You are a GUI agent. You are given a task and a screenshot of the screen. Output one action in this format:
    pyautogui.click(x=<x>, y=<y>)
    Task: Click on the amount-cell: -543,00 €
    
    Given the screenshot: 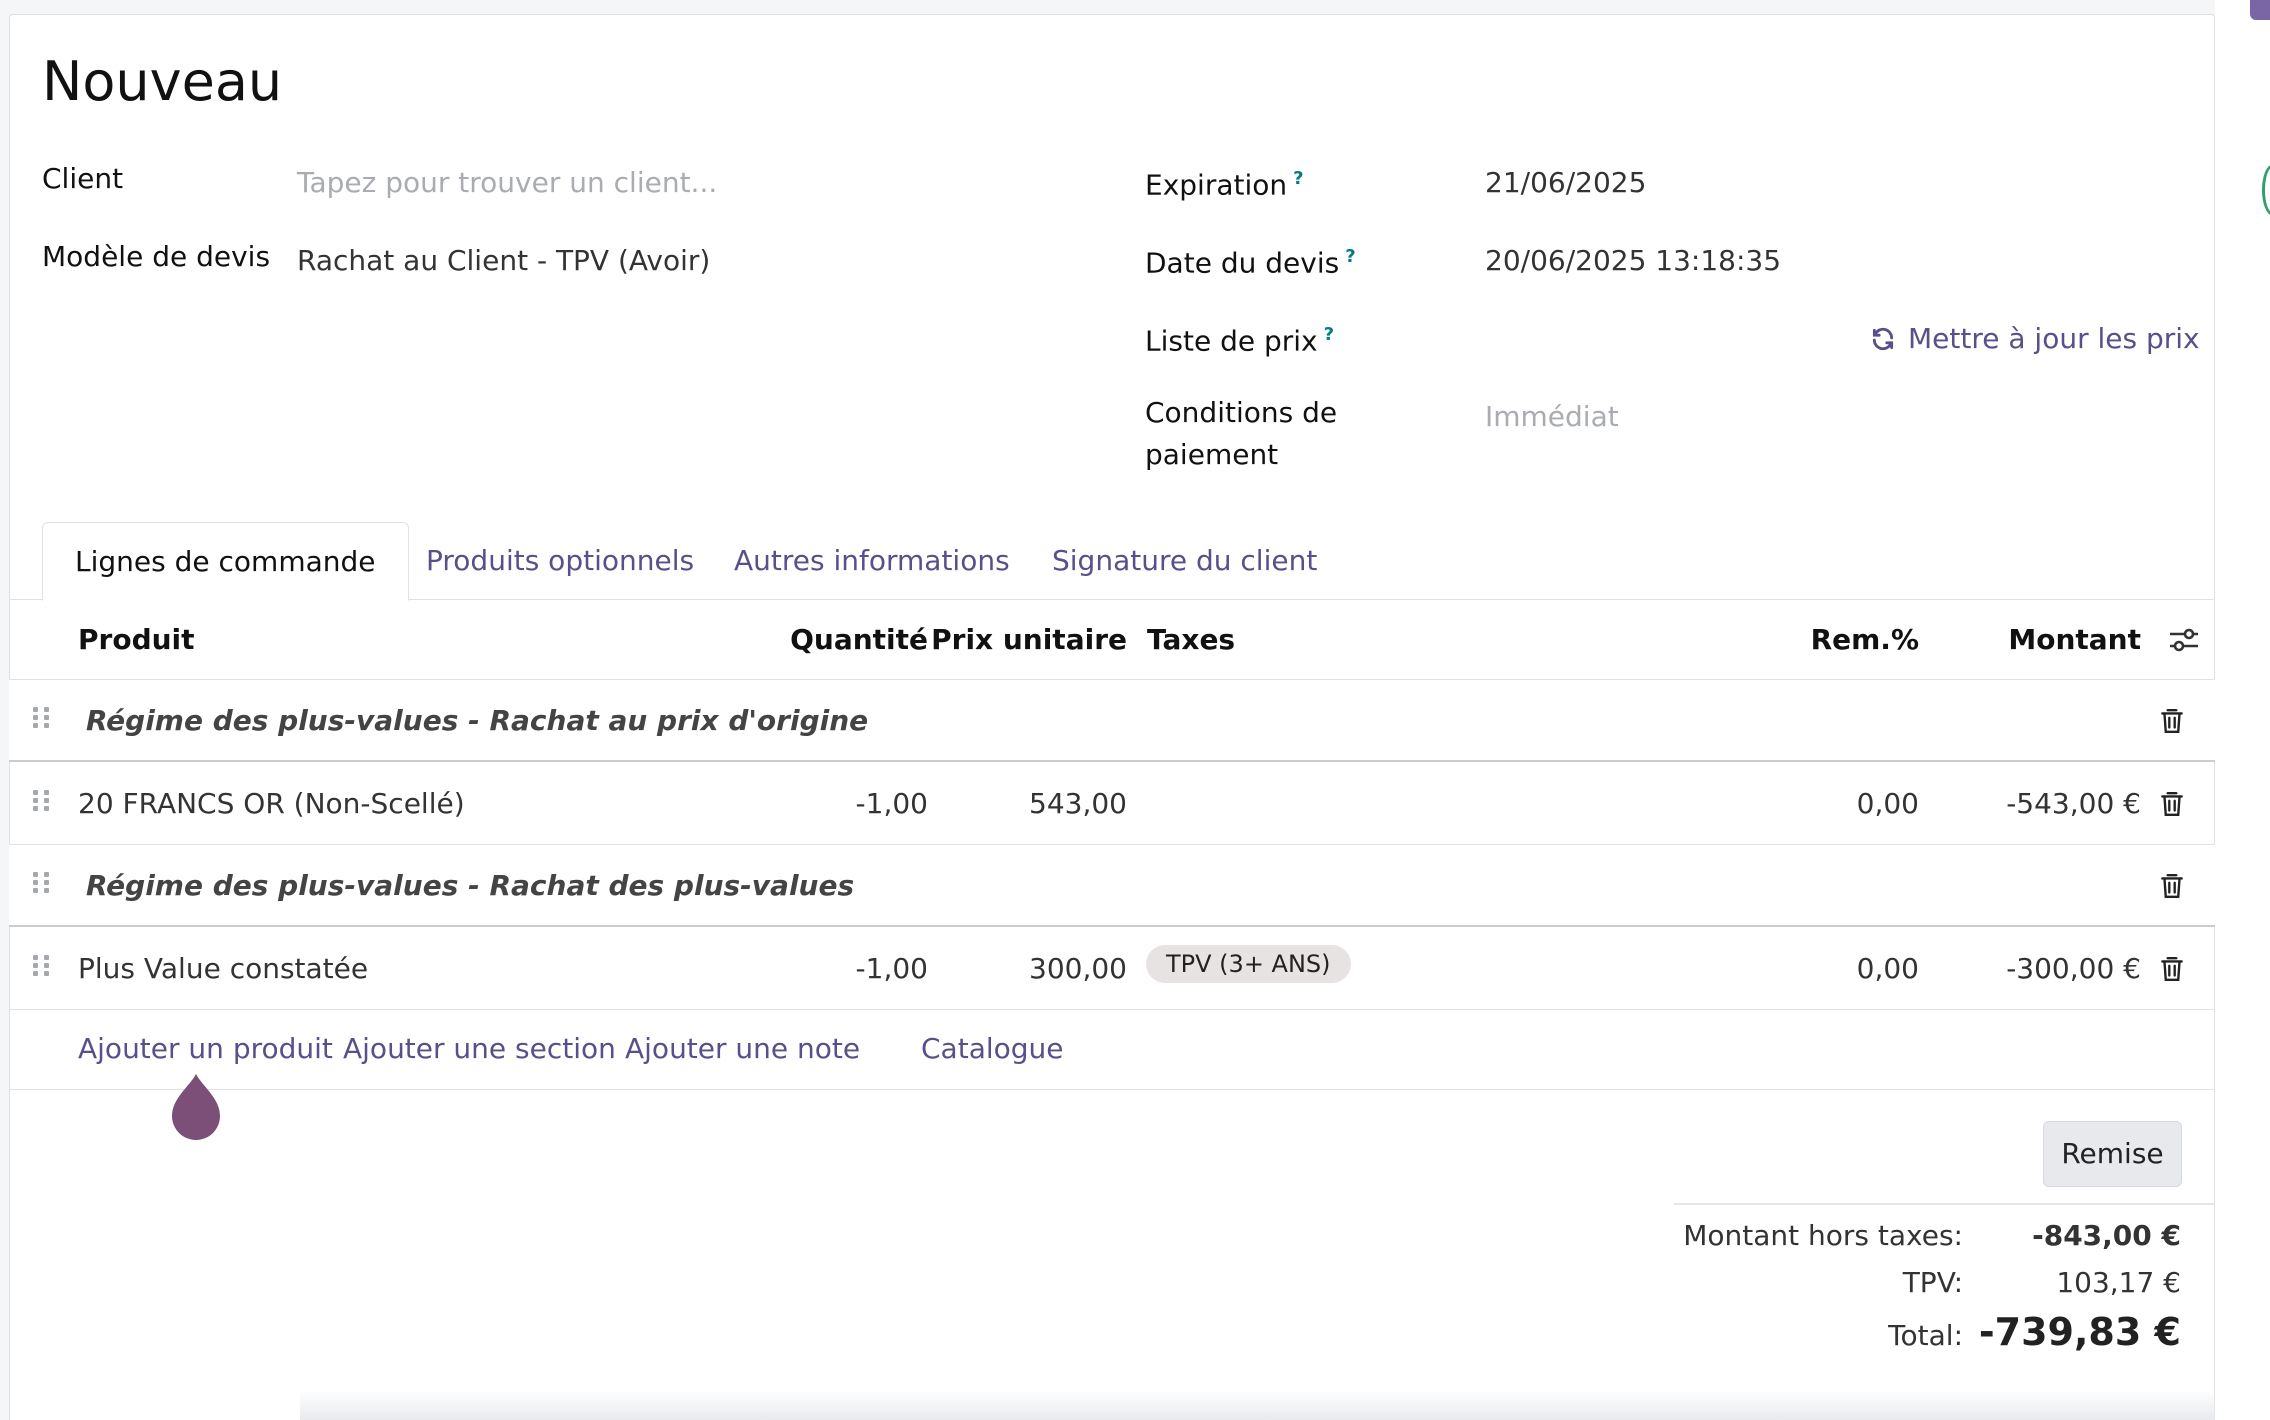 What is the action you would take?
    pyautogui.click(x=2073, y=803)
    